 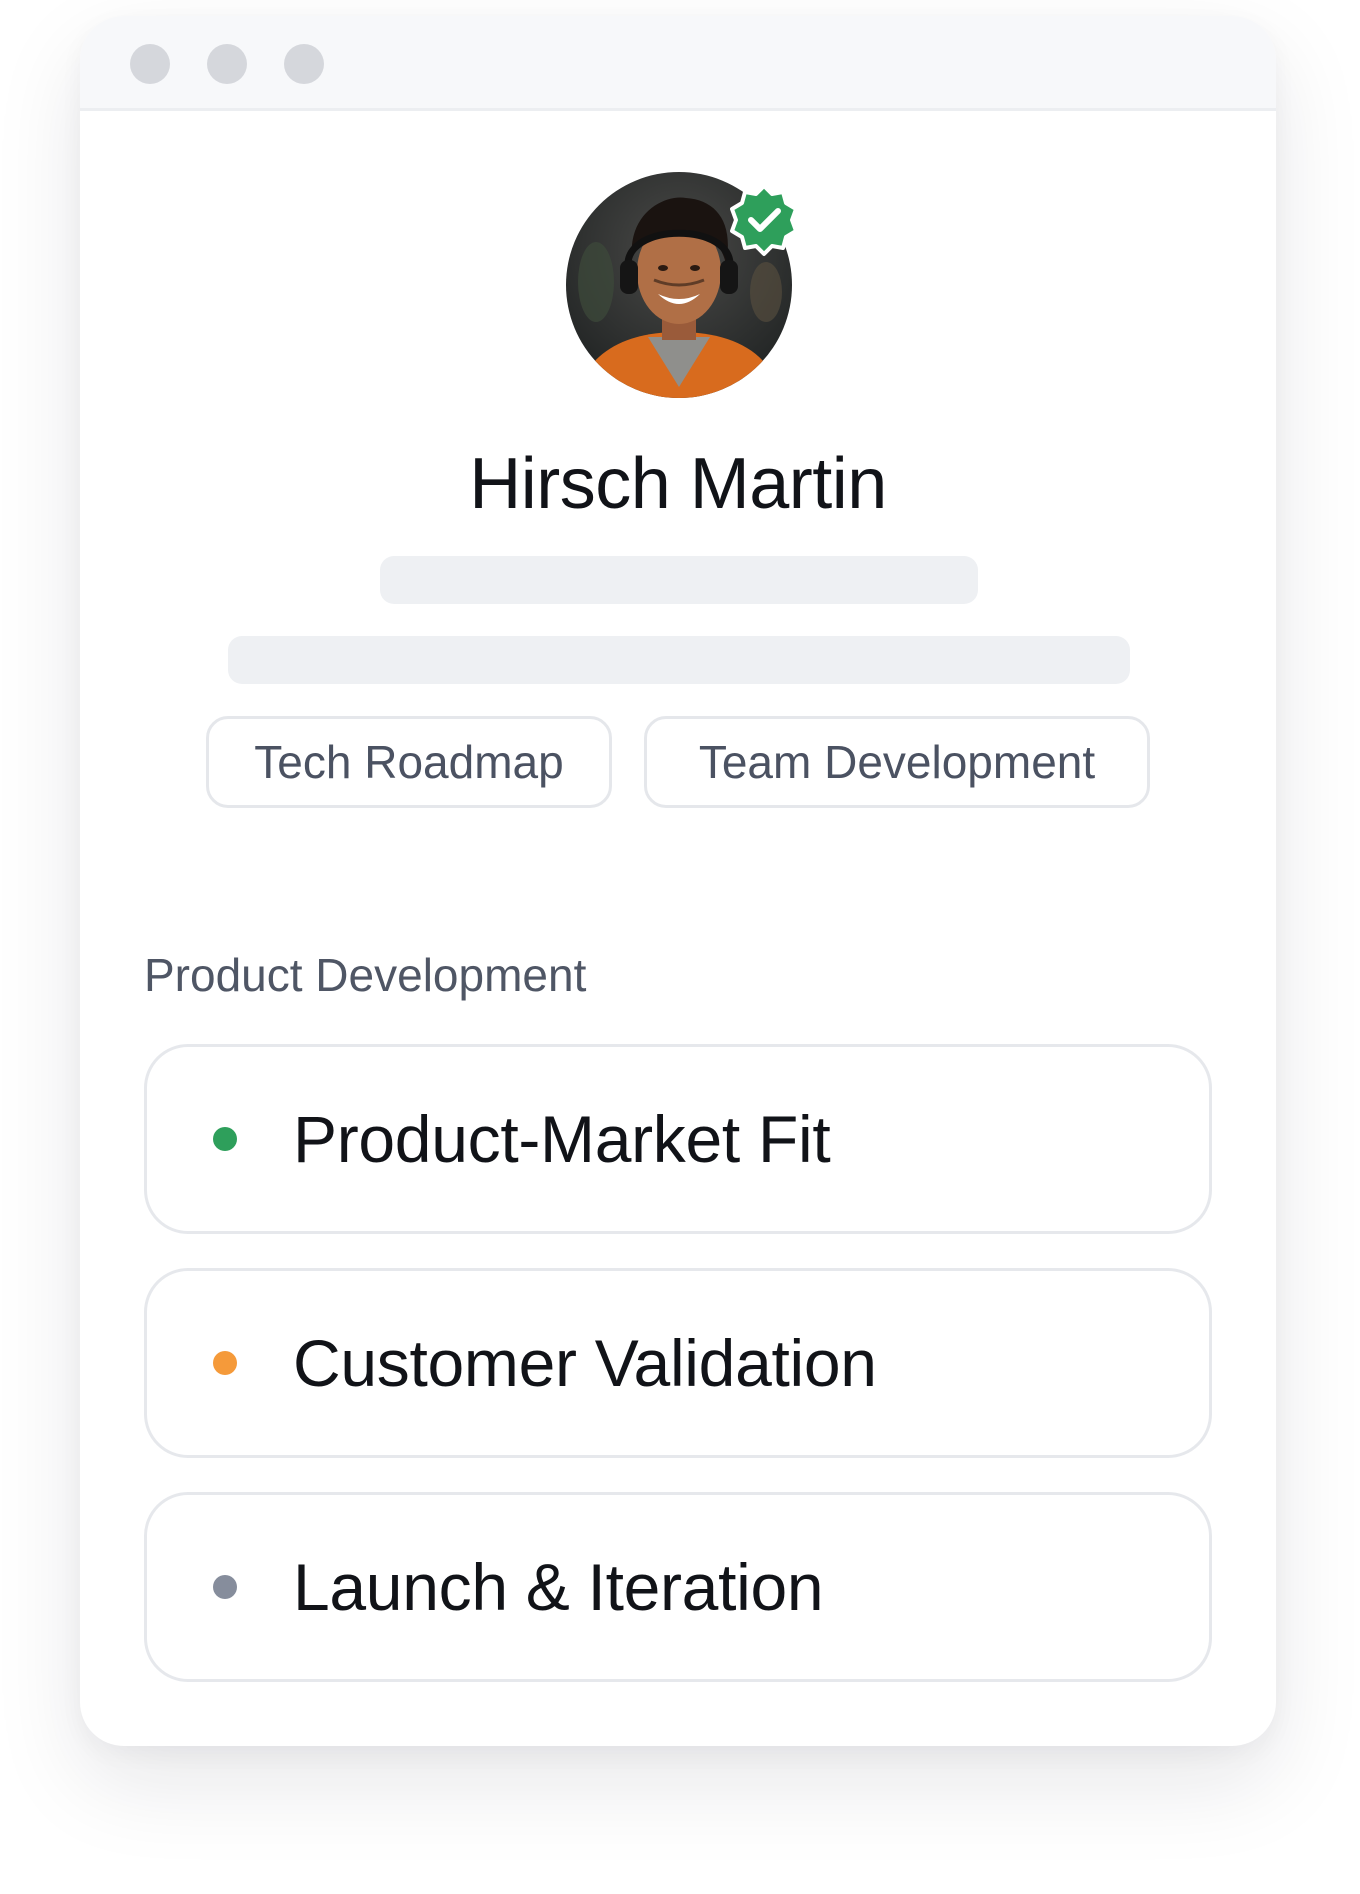 What do you see at coordinates (558, 1587) in the screenshot?
I see `list-item-label: Launch & Iteration` at bounding box center [558, 1587].